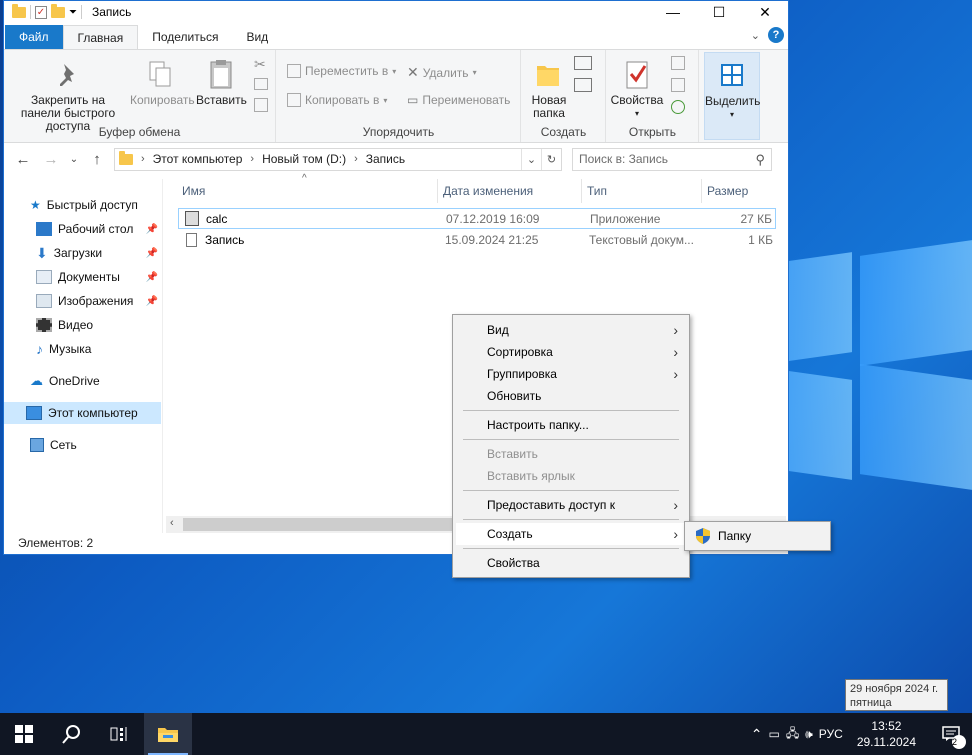 The height and width of the screenshot is (755, 972). Describe the element at coordinates (84, 205) in the screenshot. I see `nav-quick-access: ★ Быстрый доступ` at that location.